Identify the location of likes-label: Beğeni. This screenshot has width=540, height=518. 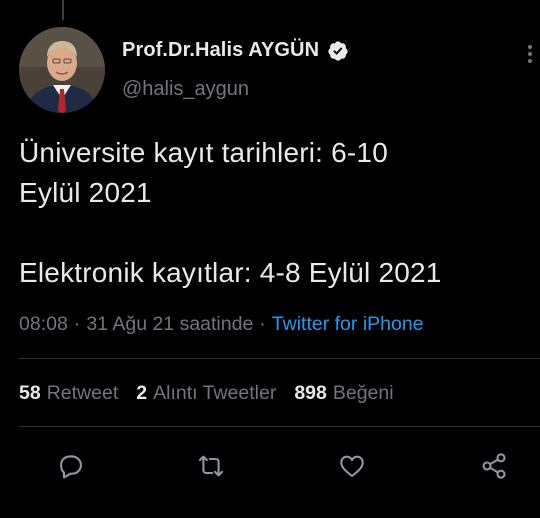
(363, 393).